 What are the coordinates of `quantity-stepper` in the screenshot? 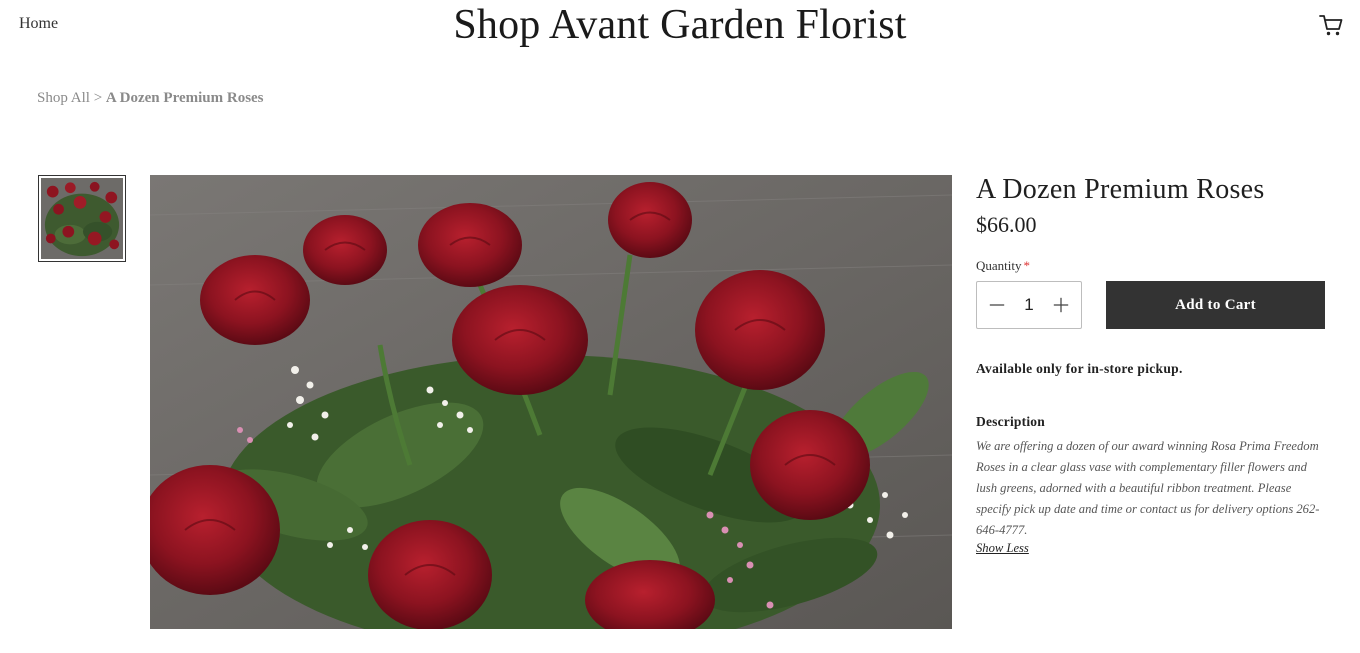 It's located at (1029, 305).